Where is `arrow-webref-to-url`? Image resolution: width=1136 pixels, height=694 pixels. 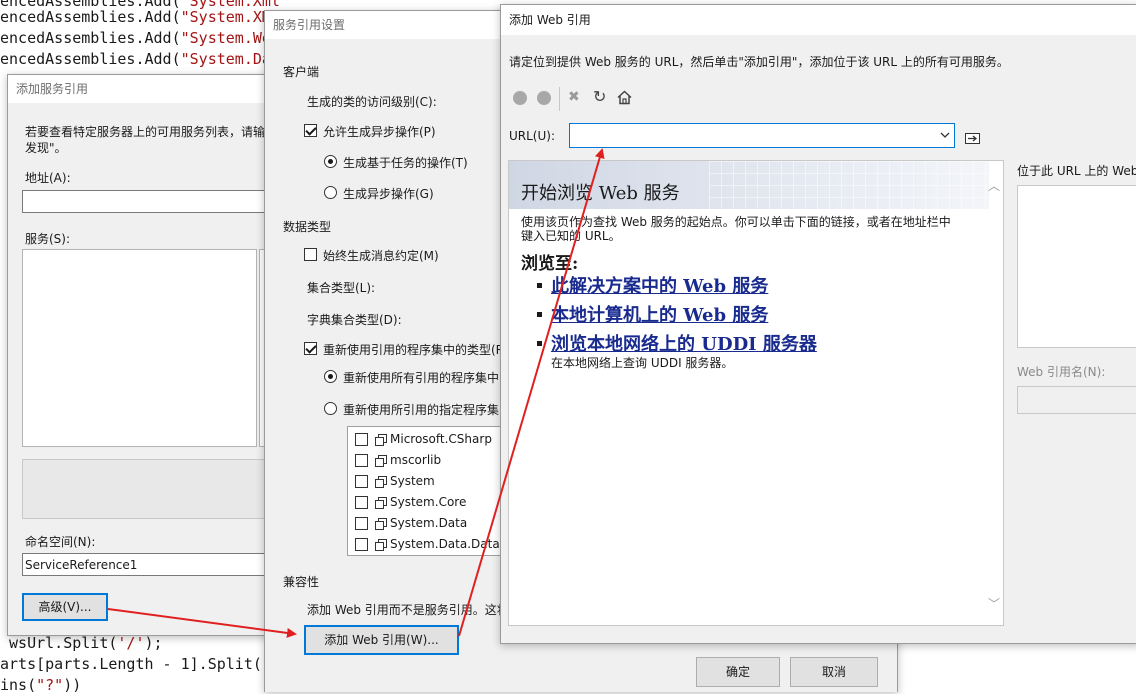 arrow-webref-to-url is located at coordinates (531, 392).